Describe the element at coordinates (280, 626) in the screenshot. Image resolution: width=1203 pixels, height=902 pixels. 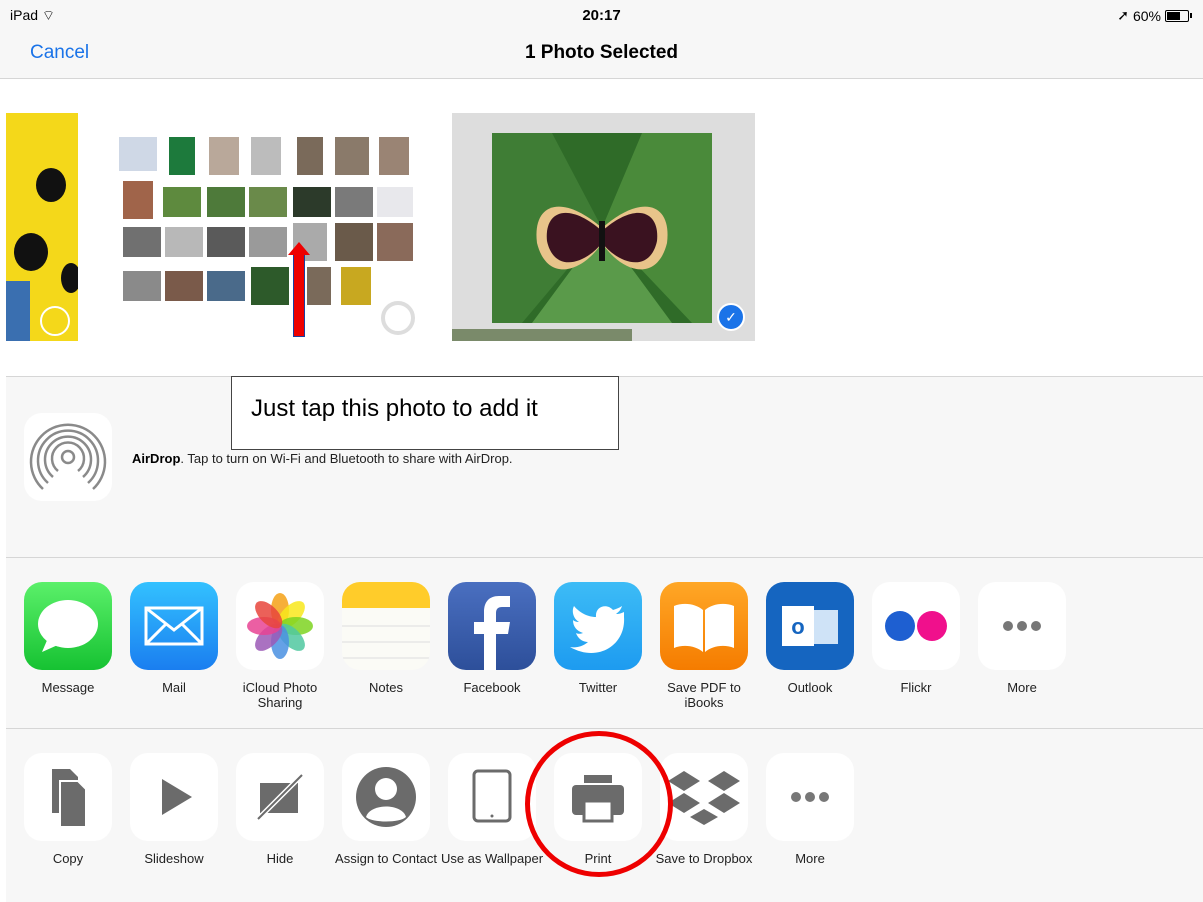
I see `photos-icon` at that location.